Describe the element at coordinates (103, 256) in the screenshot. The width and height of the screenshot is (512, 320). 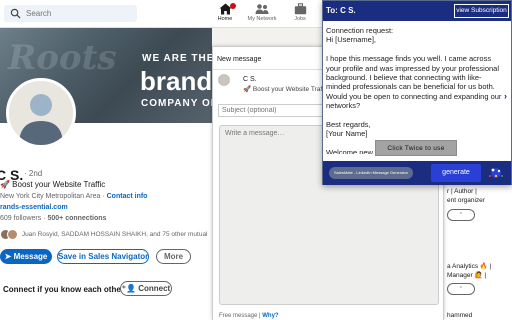
I see `save-sales-navigator-button: Save in Sales Navigator` at that location.